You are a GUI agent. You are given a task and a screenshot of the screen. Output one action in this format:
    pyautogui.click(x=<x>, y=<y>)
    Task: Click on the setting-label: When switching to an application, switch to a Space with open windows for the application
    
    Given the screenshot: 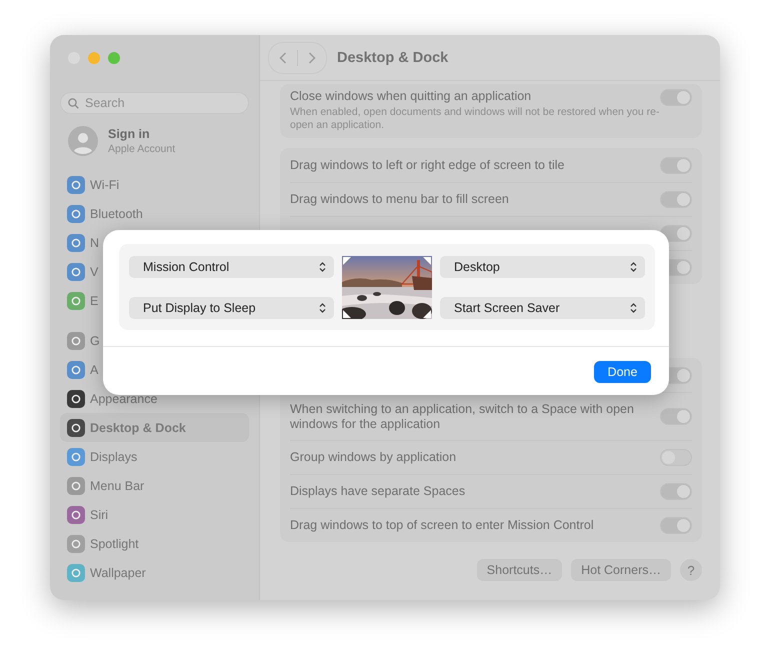 What is the action you would take?
    pyautogui.click(x=462, y=417)
    